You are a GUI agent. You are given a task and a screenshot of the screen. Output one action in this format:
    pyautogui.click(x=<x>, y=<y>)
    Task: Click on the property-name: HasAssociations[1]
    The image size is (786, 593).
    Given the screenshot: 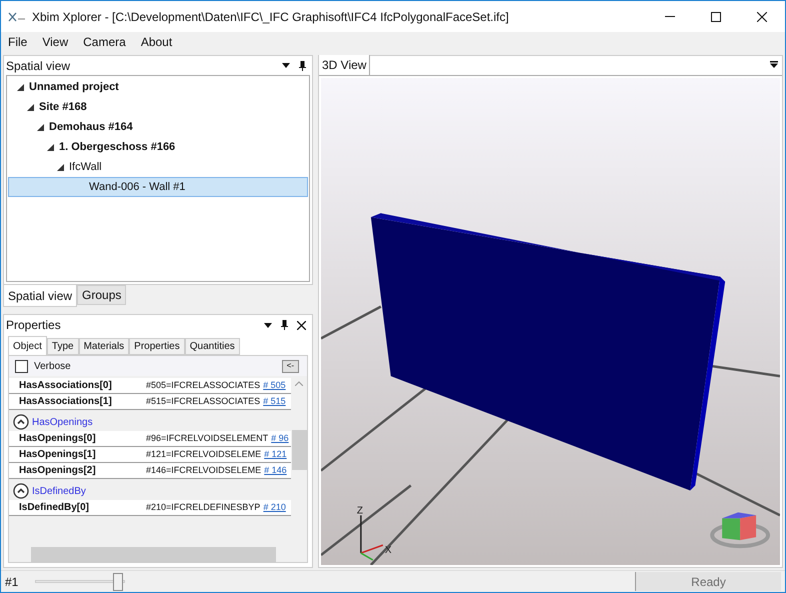 What is the action you would take?
    pyautogui.click(x=66, y=402)
    